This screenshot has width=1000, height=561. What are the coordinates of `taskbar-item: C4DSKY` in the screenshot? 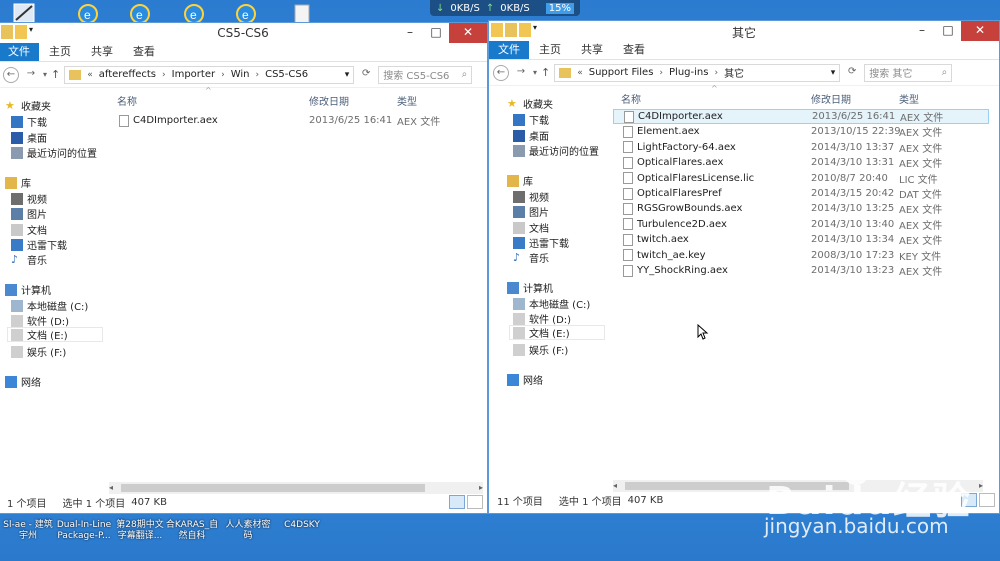 It's located at (302, 525).